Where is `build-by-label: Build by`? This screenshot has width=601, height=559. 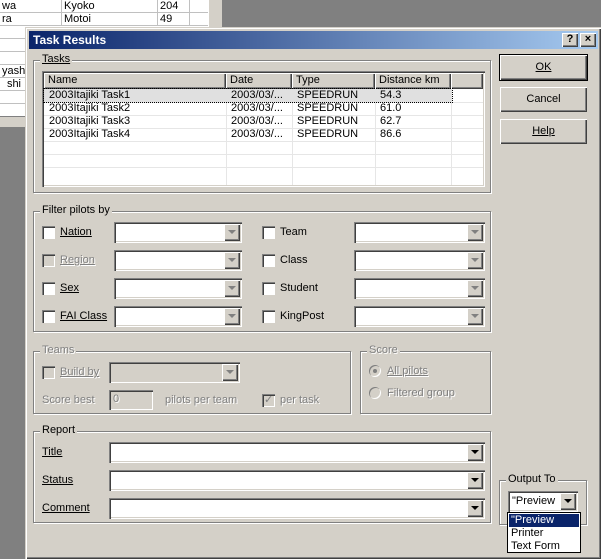 build-by-label: Build by is located at coordinates (80, 372).